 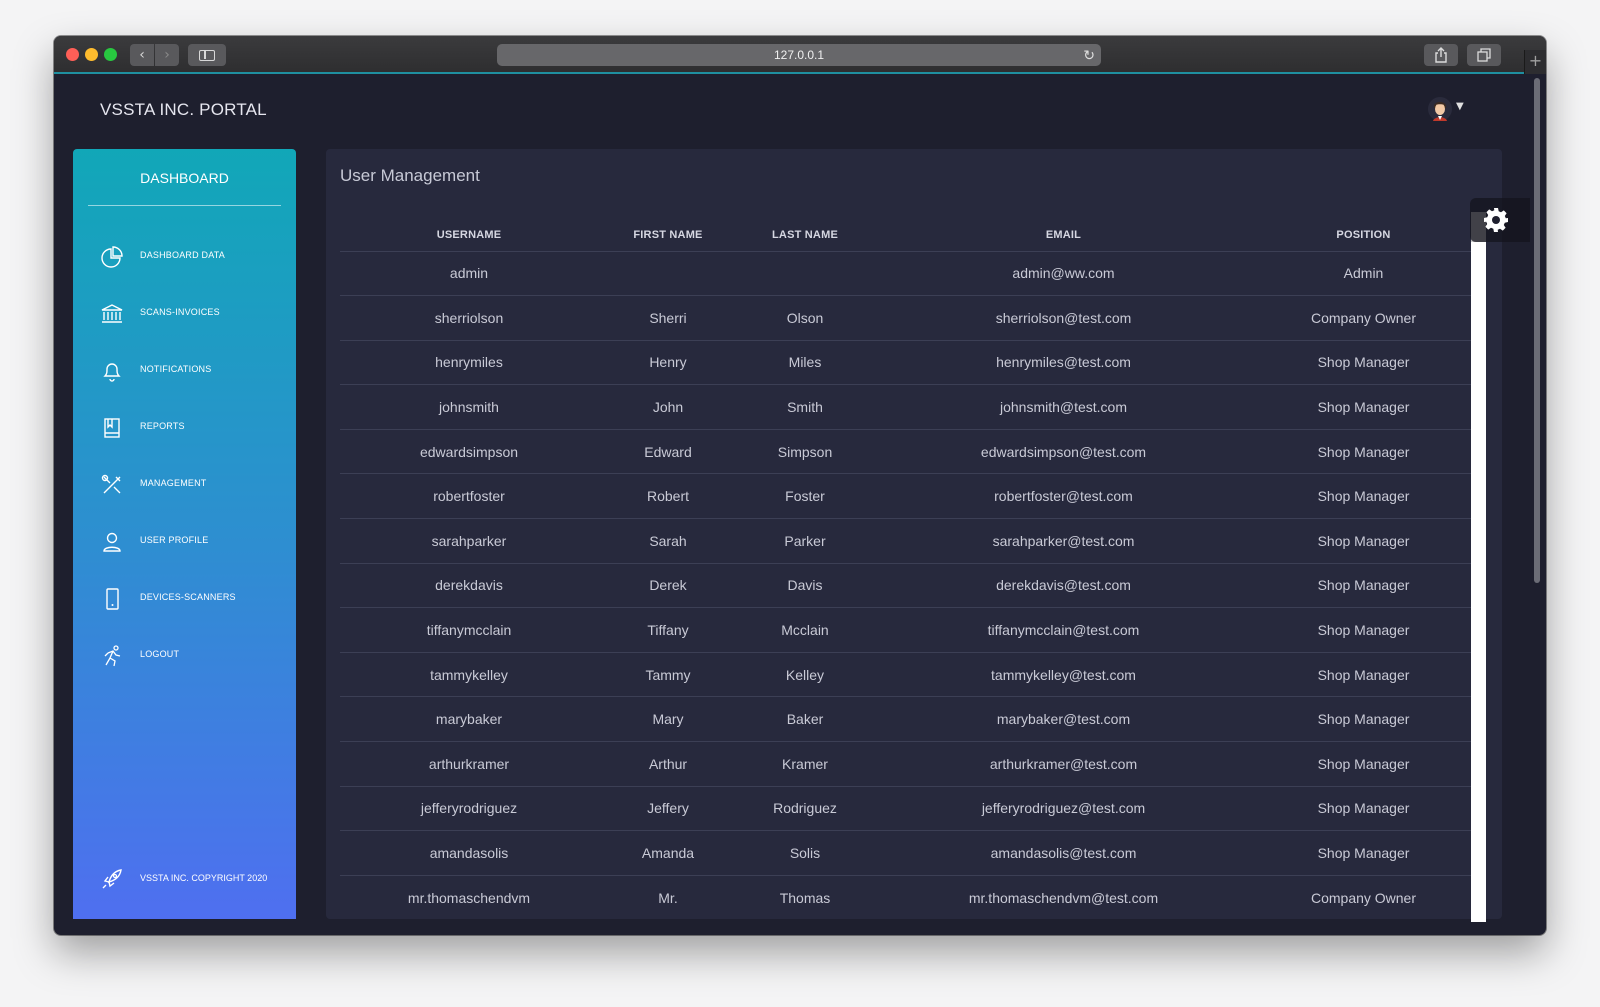 What do you see at coordinates (184, 178) in the screenshot?
I see `sidebar-title: DASHBOARD` at bounding box center [184, 178].